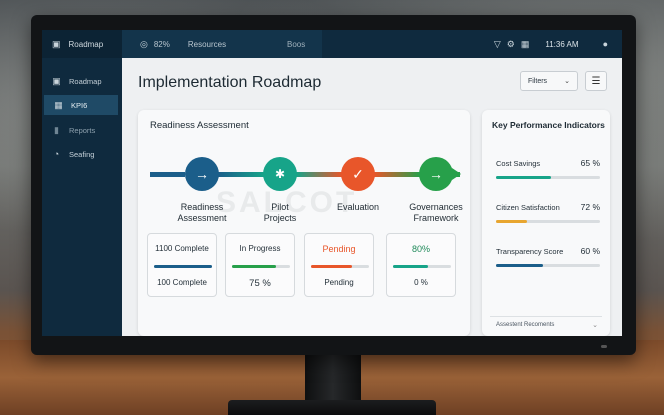  I want to click on bar-chart-icon: ▮, so click(56, 129).